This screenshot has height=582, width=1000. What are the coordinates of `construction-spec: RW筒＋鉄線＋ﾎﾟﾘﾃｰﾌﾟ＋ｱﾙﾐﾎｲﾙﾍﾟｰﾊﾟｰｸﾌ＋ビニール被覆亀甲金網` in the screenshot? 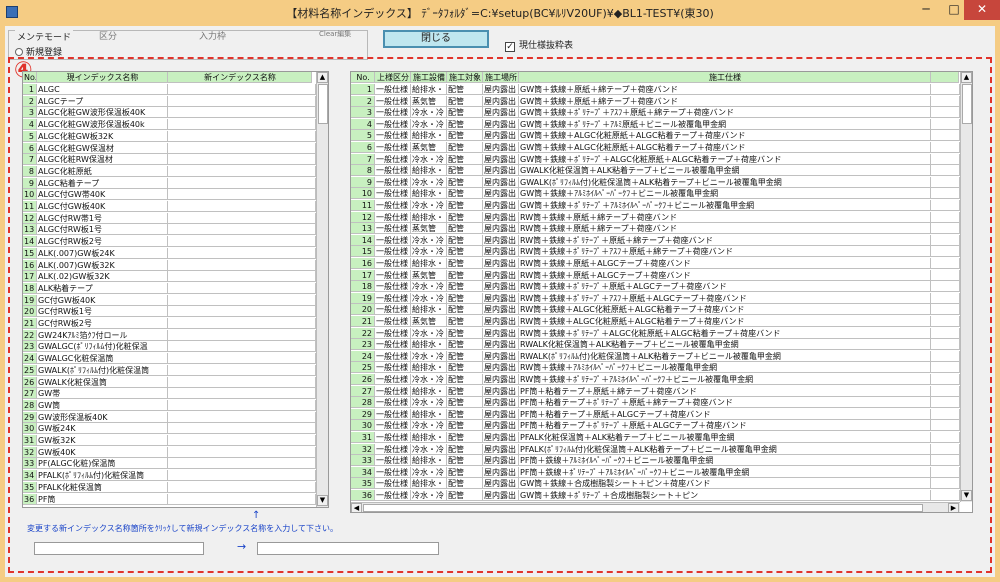 It's located at (725, 379).